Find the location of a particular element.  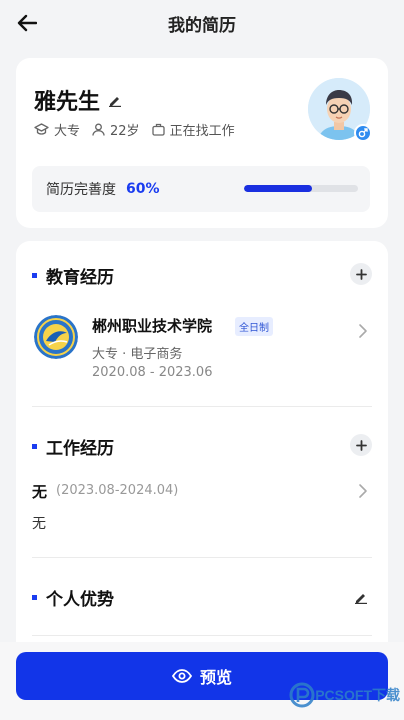

arrow-left-icon is located at coordinates (27, 23).